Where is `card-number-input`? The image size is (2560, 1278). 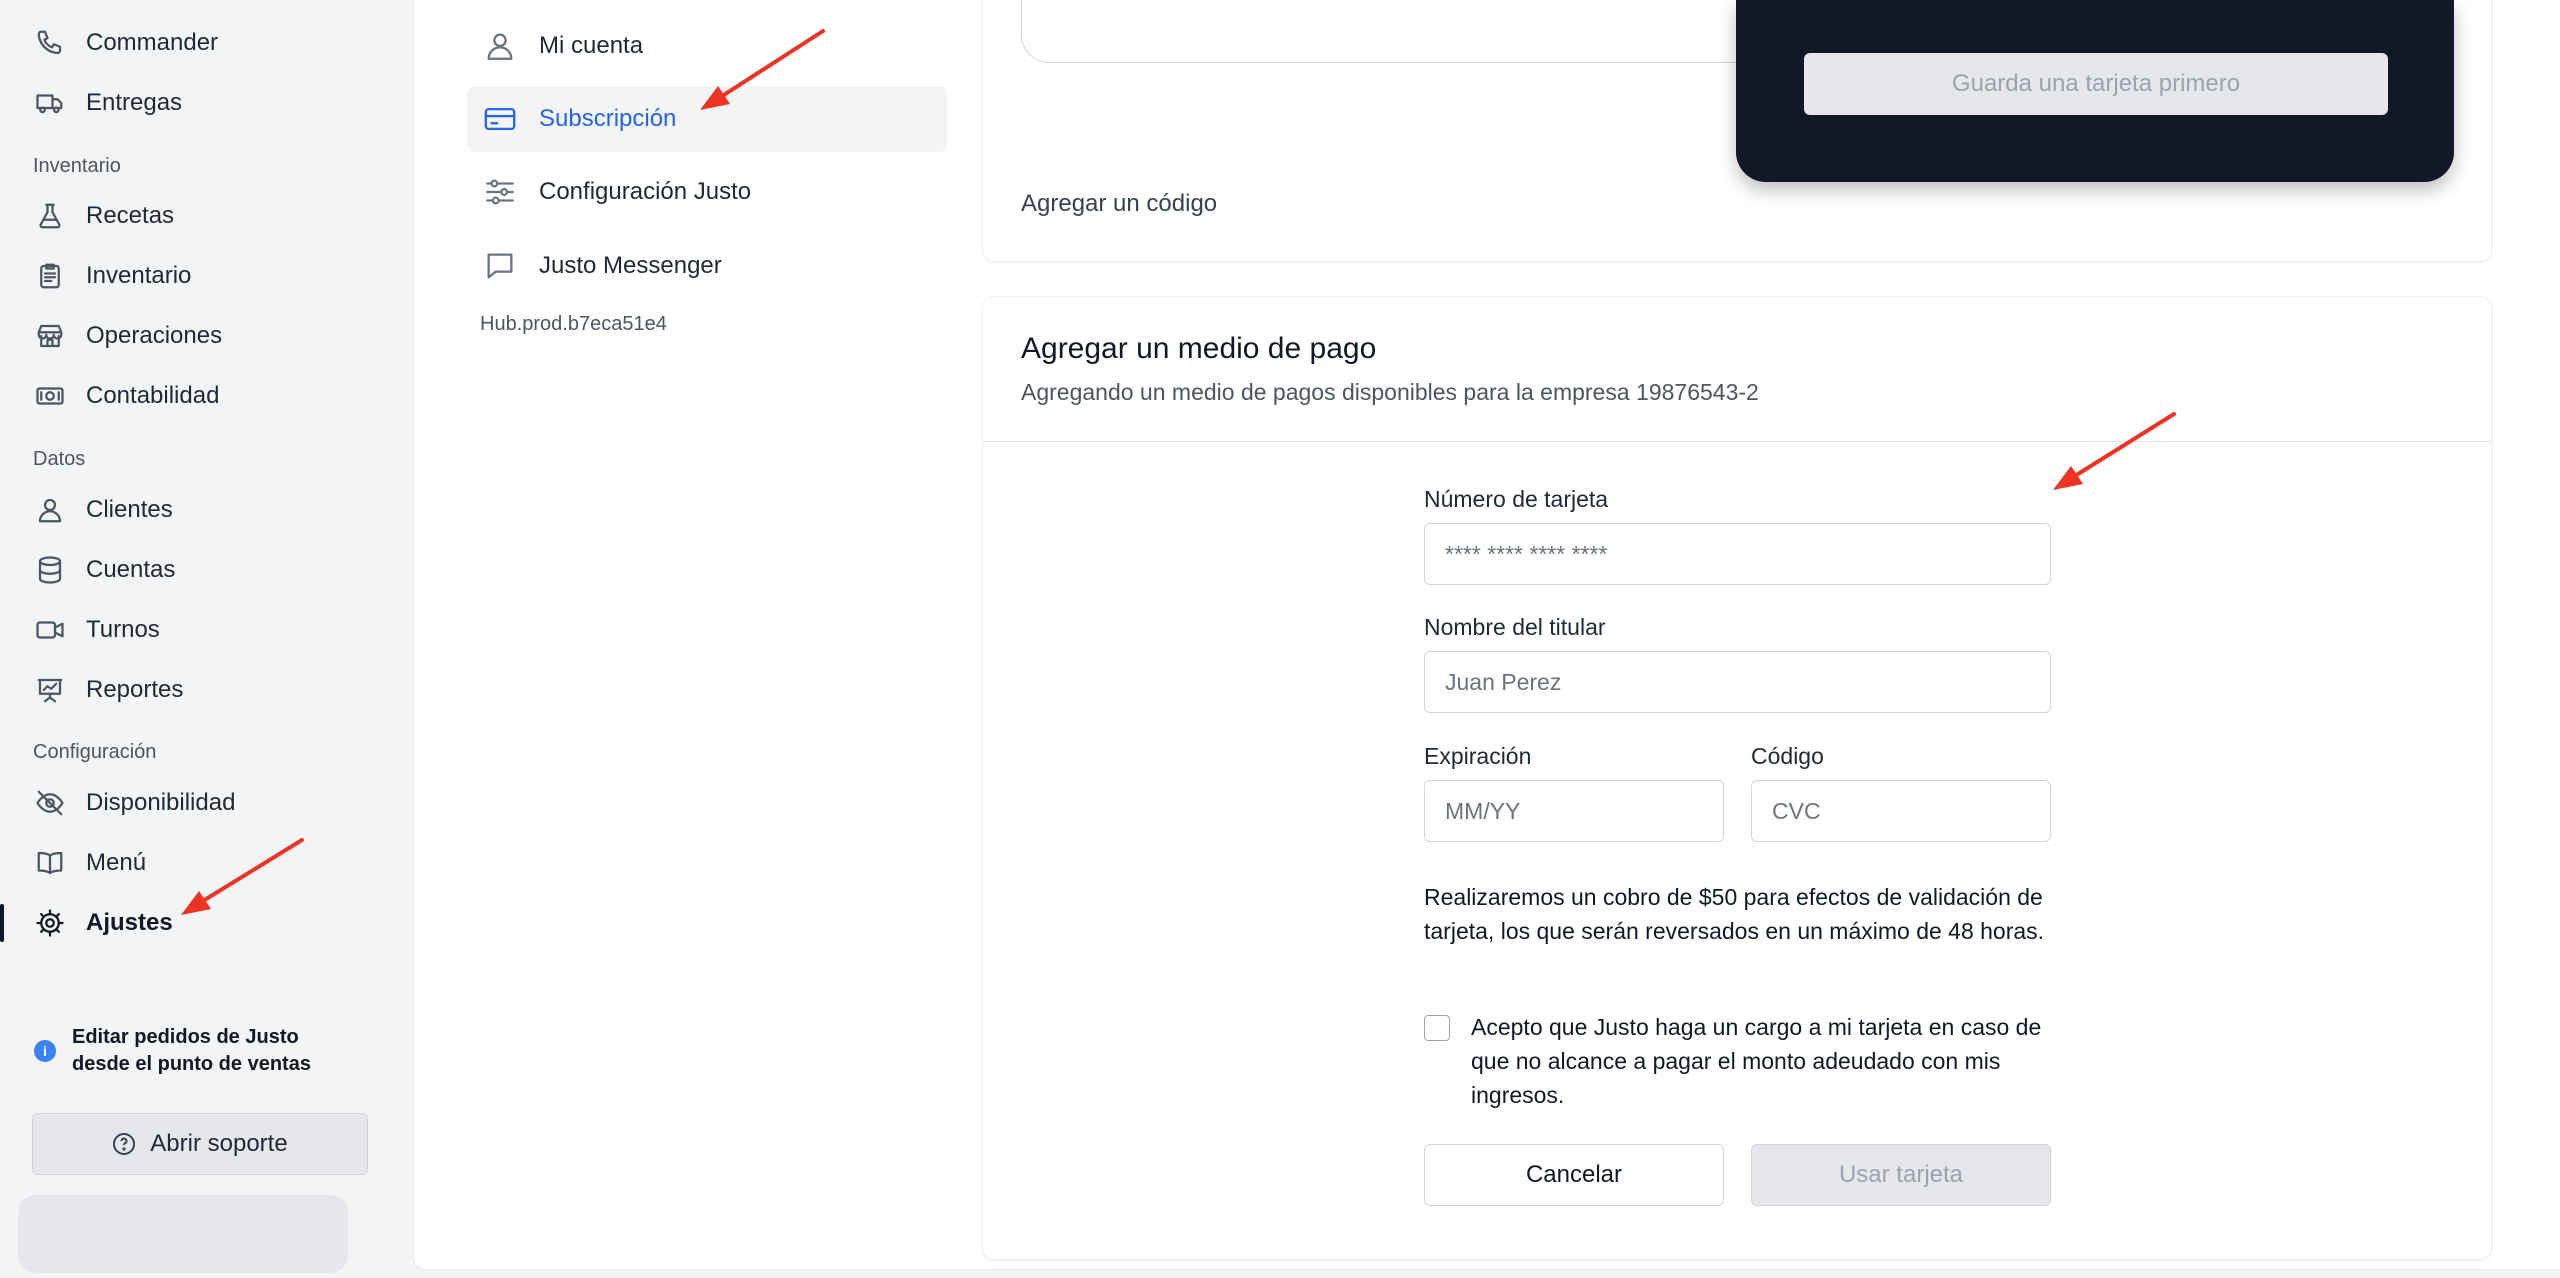
card-number-input is located at coordinates (1737, 554).